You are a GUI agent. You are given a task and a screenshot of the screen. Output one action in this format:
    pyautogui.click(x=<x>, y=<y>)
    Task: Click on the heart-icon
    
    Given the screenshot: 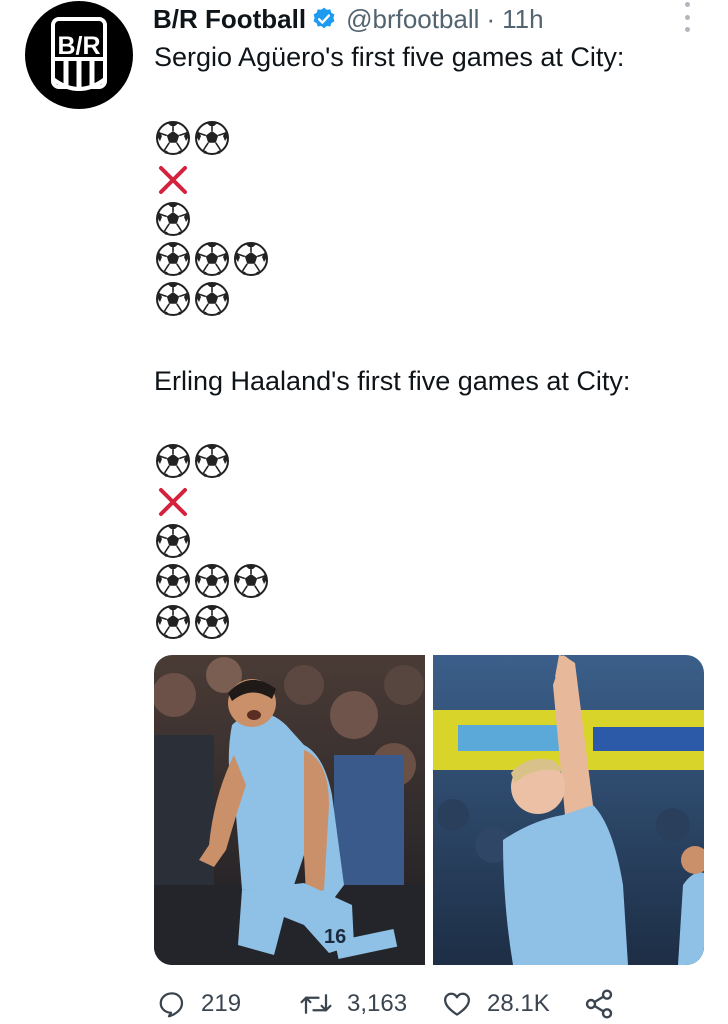 What is the action you would take?
    pyautogui.click(x=457, y=1004)
    